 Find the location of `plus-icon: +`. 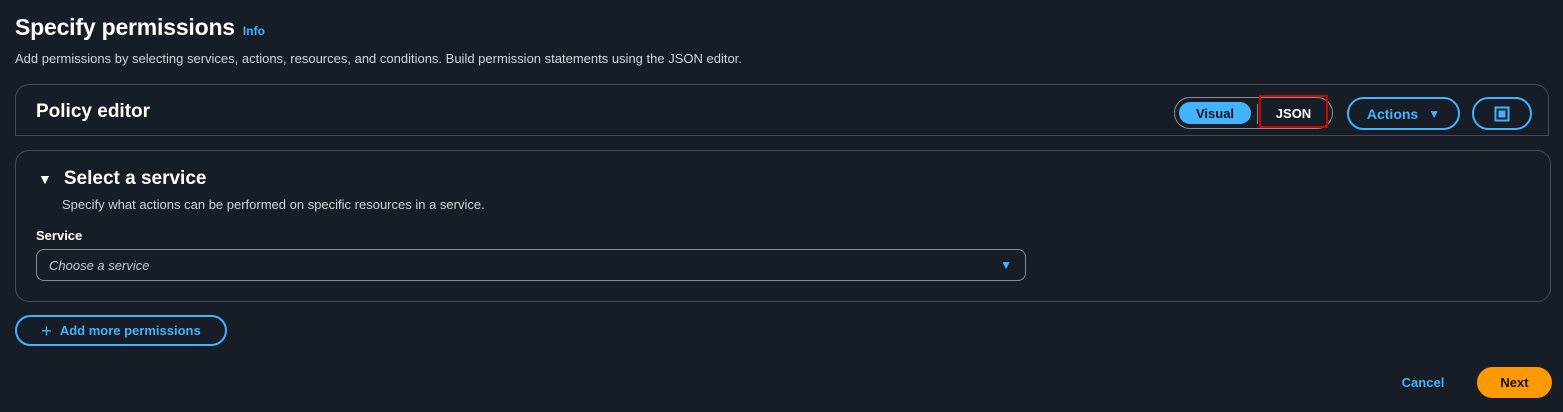

plus-icon: + is located at coordinates (46, 330).